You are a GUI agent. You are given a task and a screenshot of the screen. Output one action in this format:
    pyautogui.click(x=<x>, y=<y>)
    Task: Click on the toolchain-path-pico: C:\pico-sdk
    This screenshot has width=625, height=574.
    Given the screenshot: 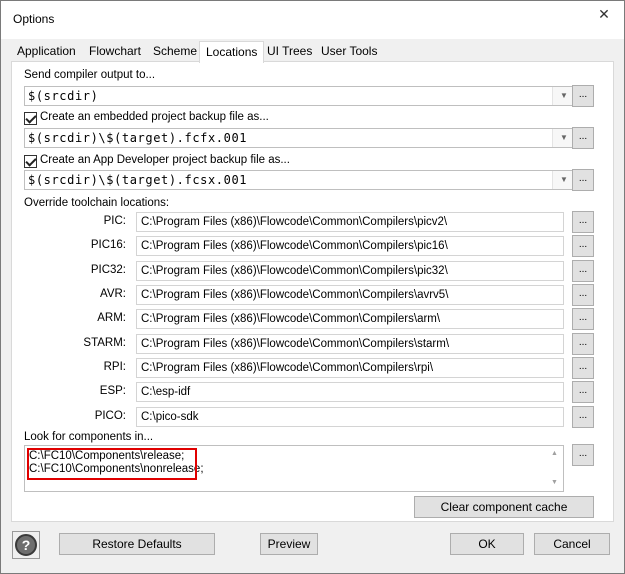 What is the action you would take?
    pyautogui.click(x=350, y=417)
    